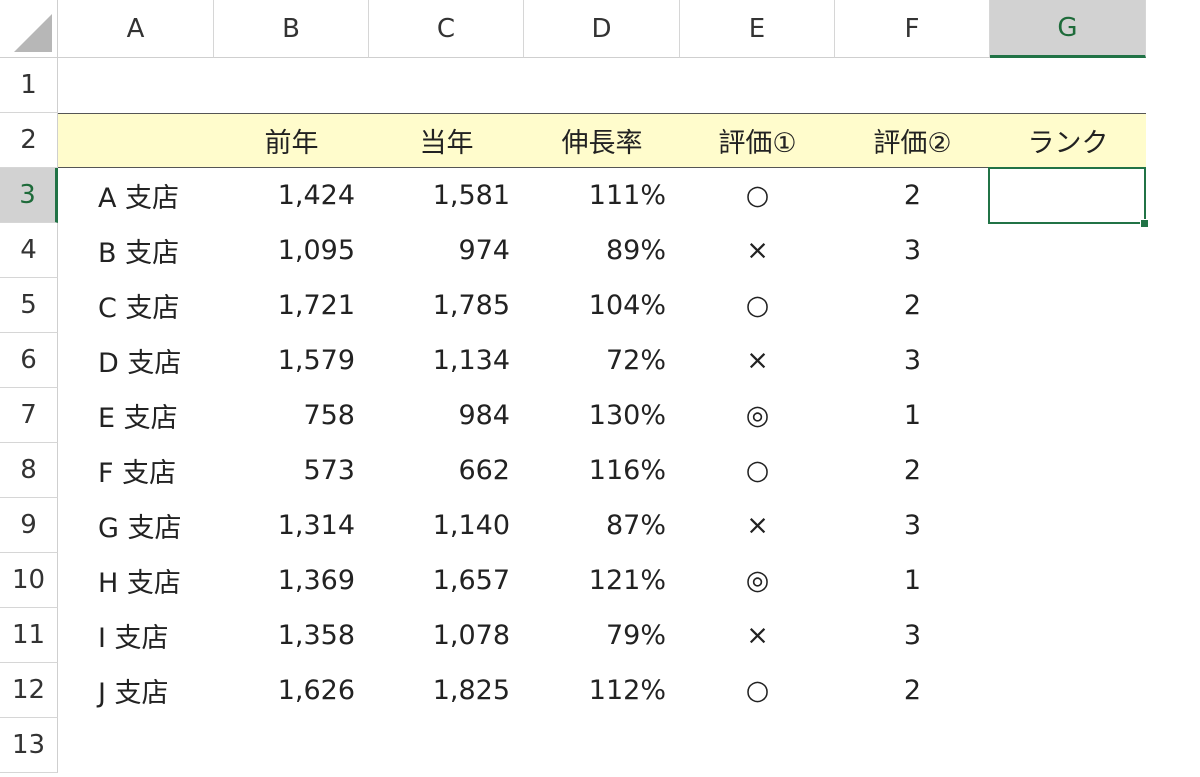  What do you see at coordinates (446, 250) in the screenshot?
I see `table-cell-c4: 974` at bounding box center [446, 250].